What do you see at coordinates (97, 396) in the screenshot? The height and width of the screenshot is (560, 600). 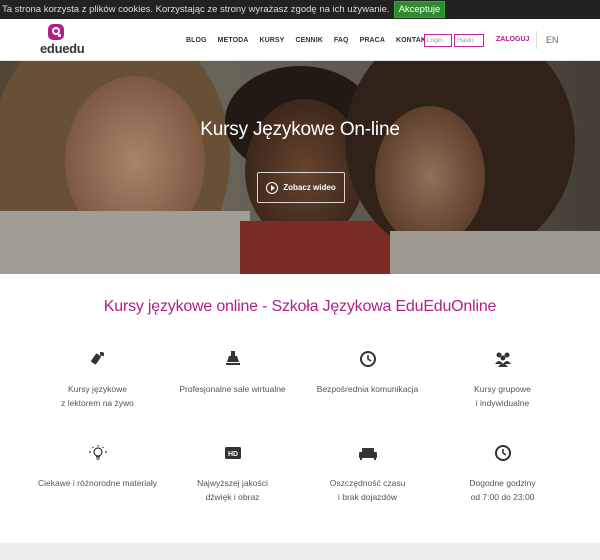 I see `feature-label: Kursy językowe z lektorem na żywo` at bounding box center [97, 396].